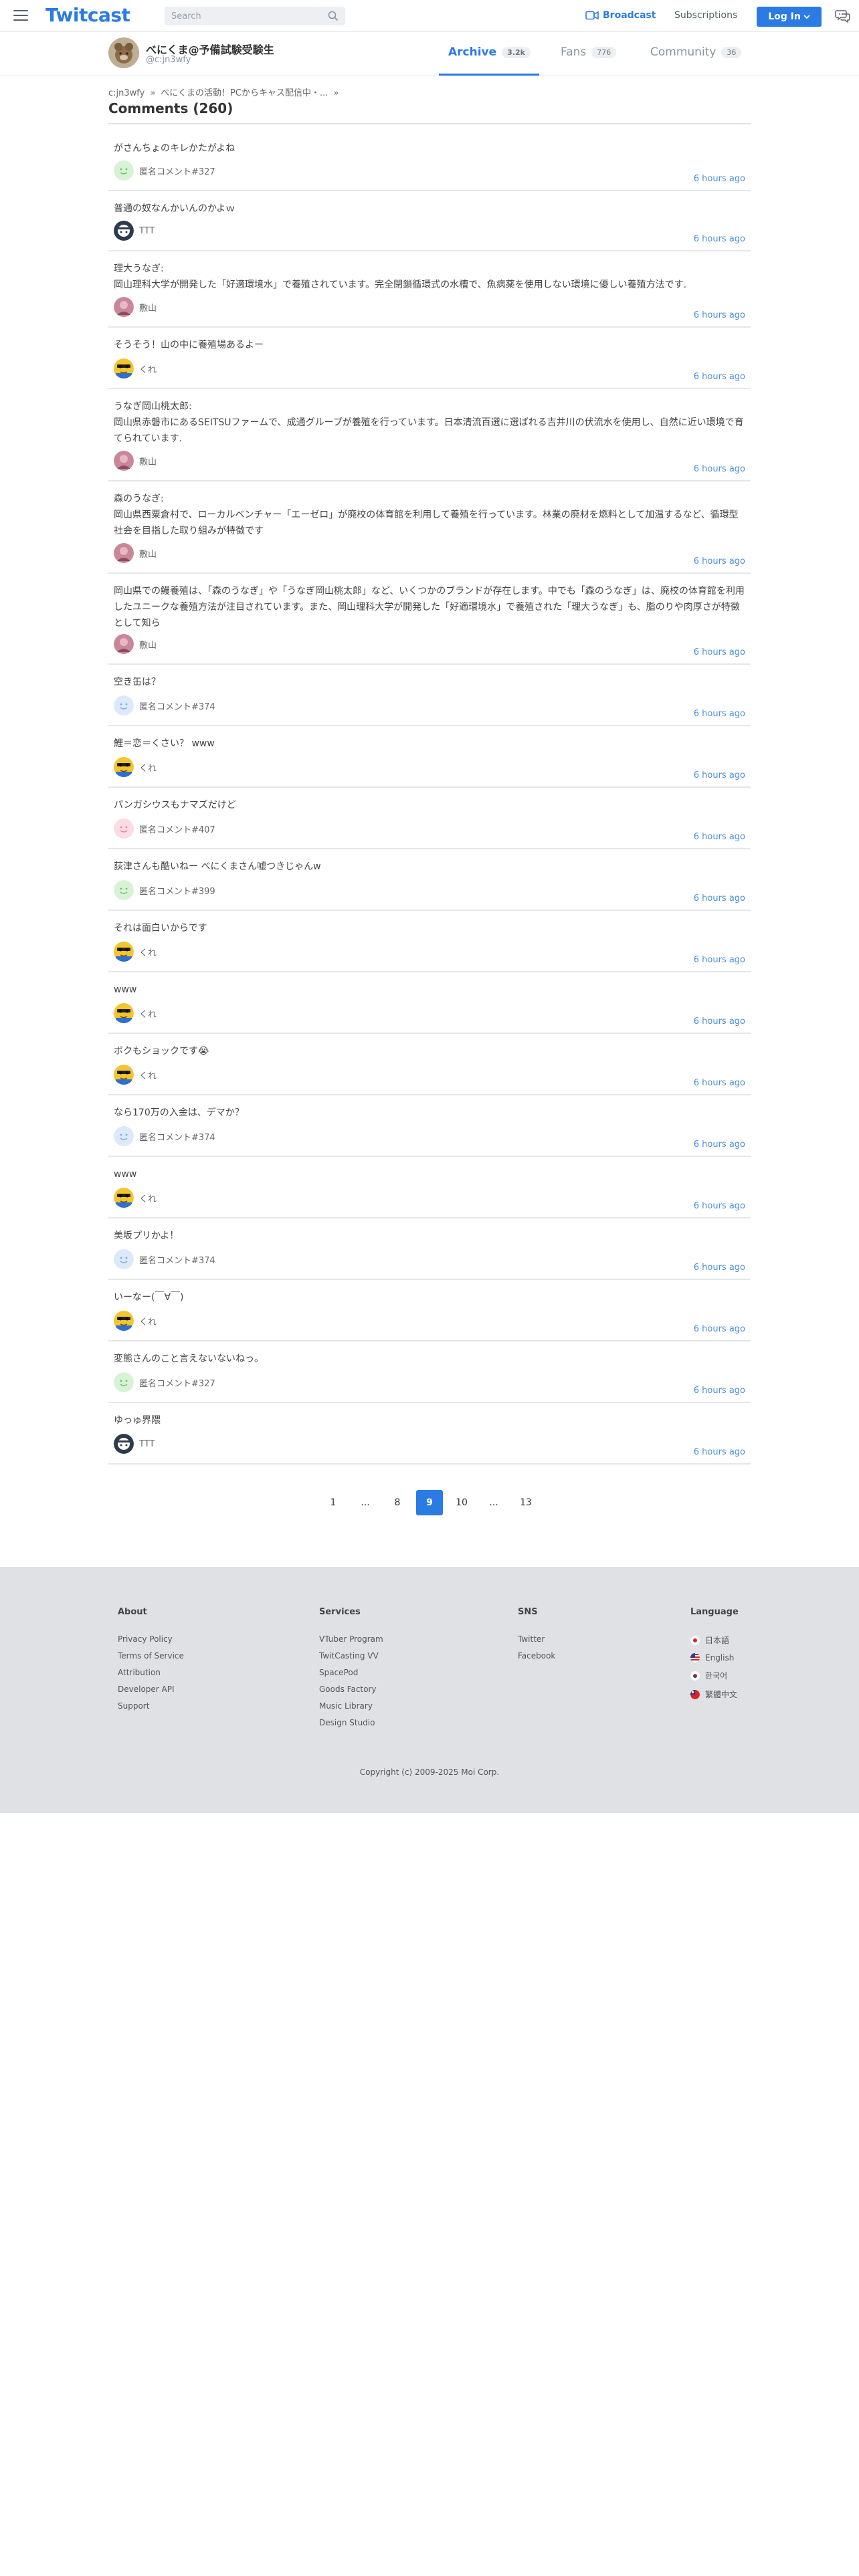 This screenshot has height=2576, width=859. I want to click on page-current: 9, so click(429, 1502).